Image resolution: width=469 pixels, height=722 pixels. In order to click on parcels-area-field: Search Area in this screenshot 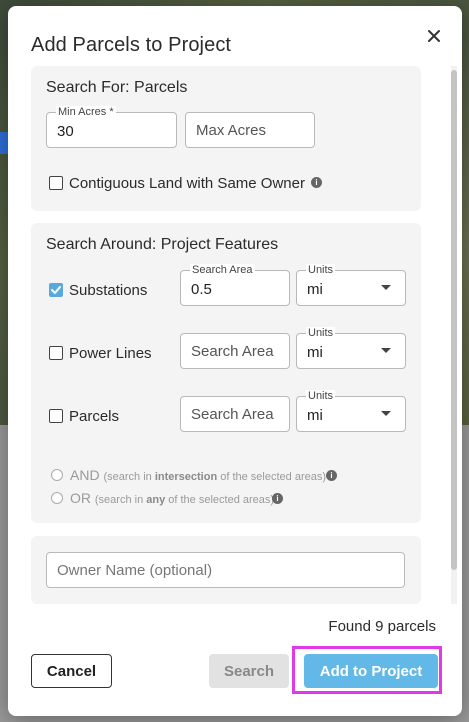, I will do `click(235, 414)`.